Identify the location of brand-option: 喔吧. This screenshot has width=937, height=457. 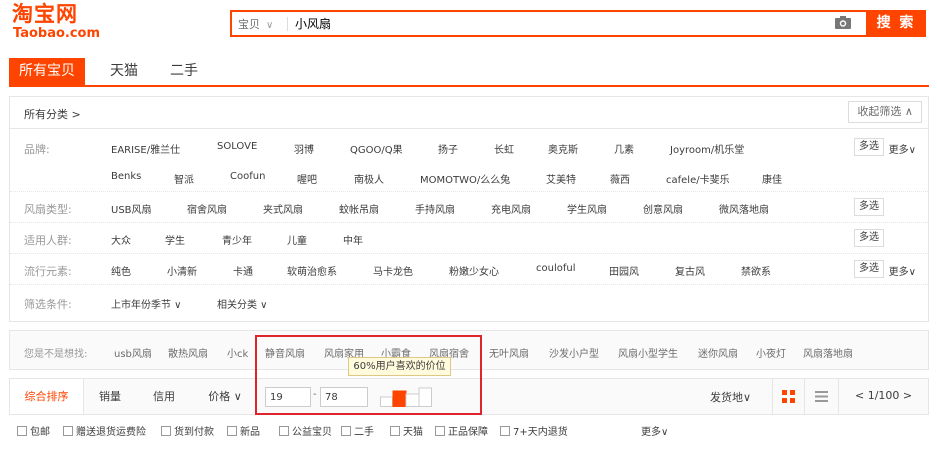
(307, 178).